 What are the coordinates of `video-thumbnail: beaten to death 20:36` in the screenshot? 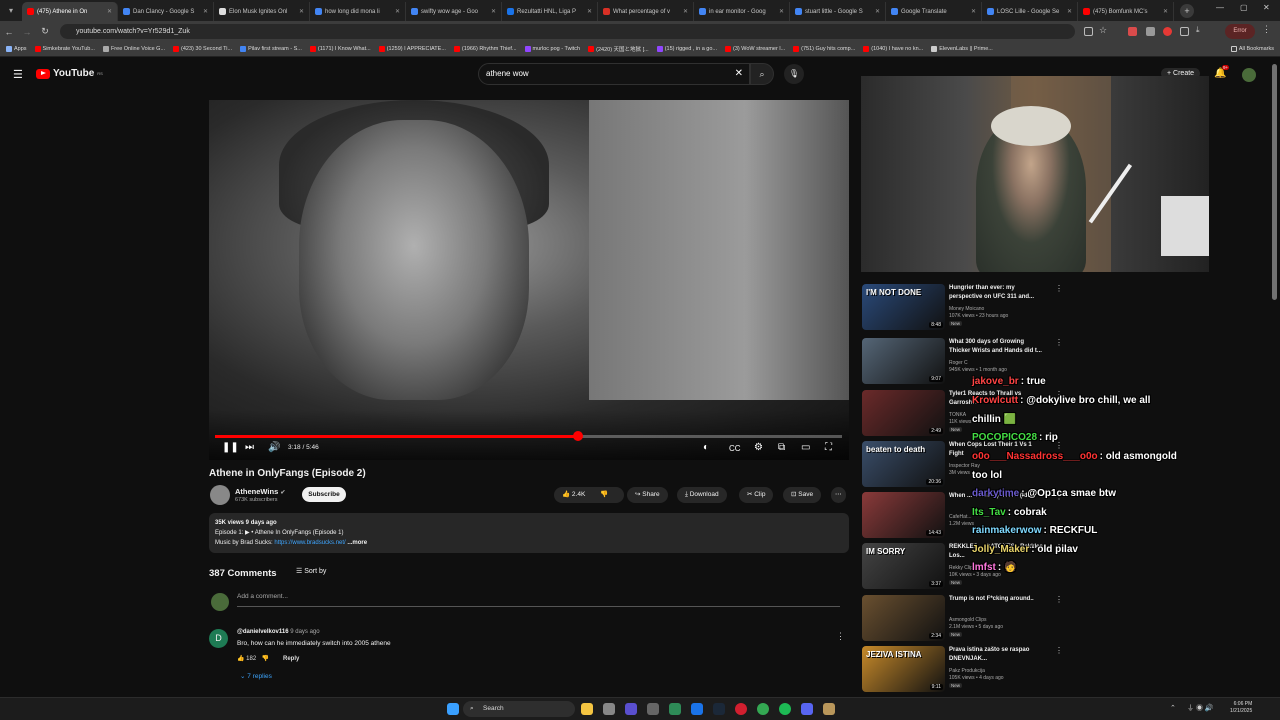 It's located at (903, 464).